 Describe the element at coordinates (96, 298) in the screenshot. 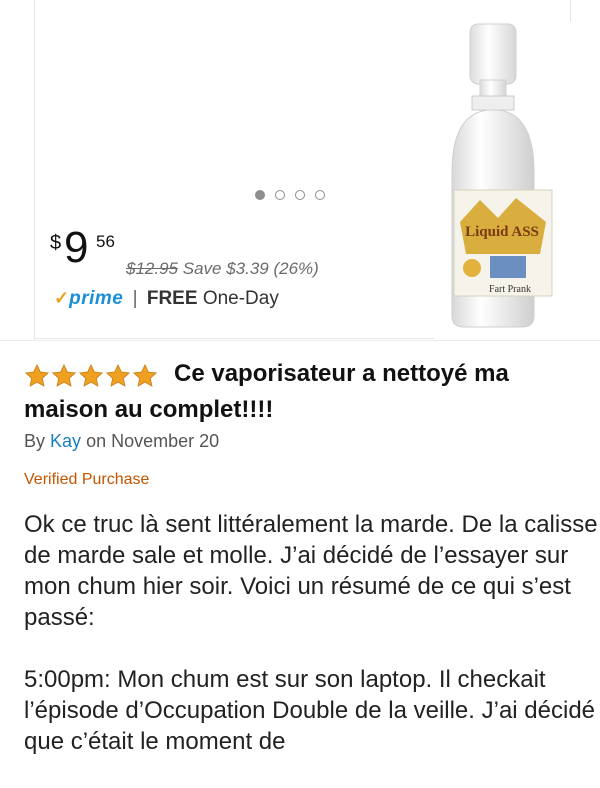

I see `prime-logo: prime` at that location.